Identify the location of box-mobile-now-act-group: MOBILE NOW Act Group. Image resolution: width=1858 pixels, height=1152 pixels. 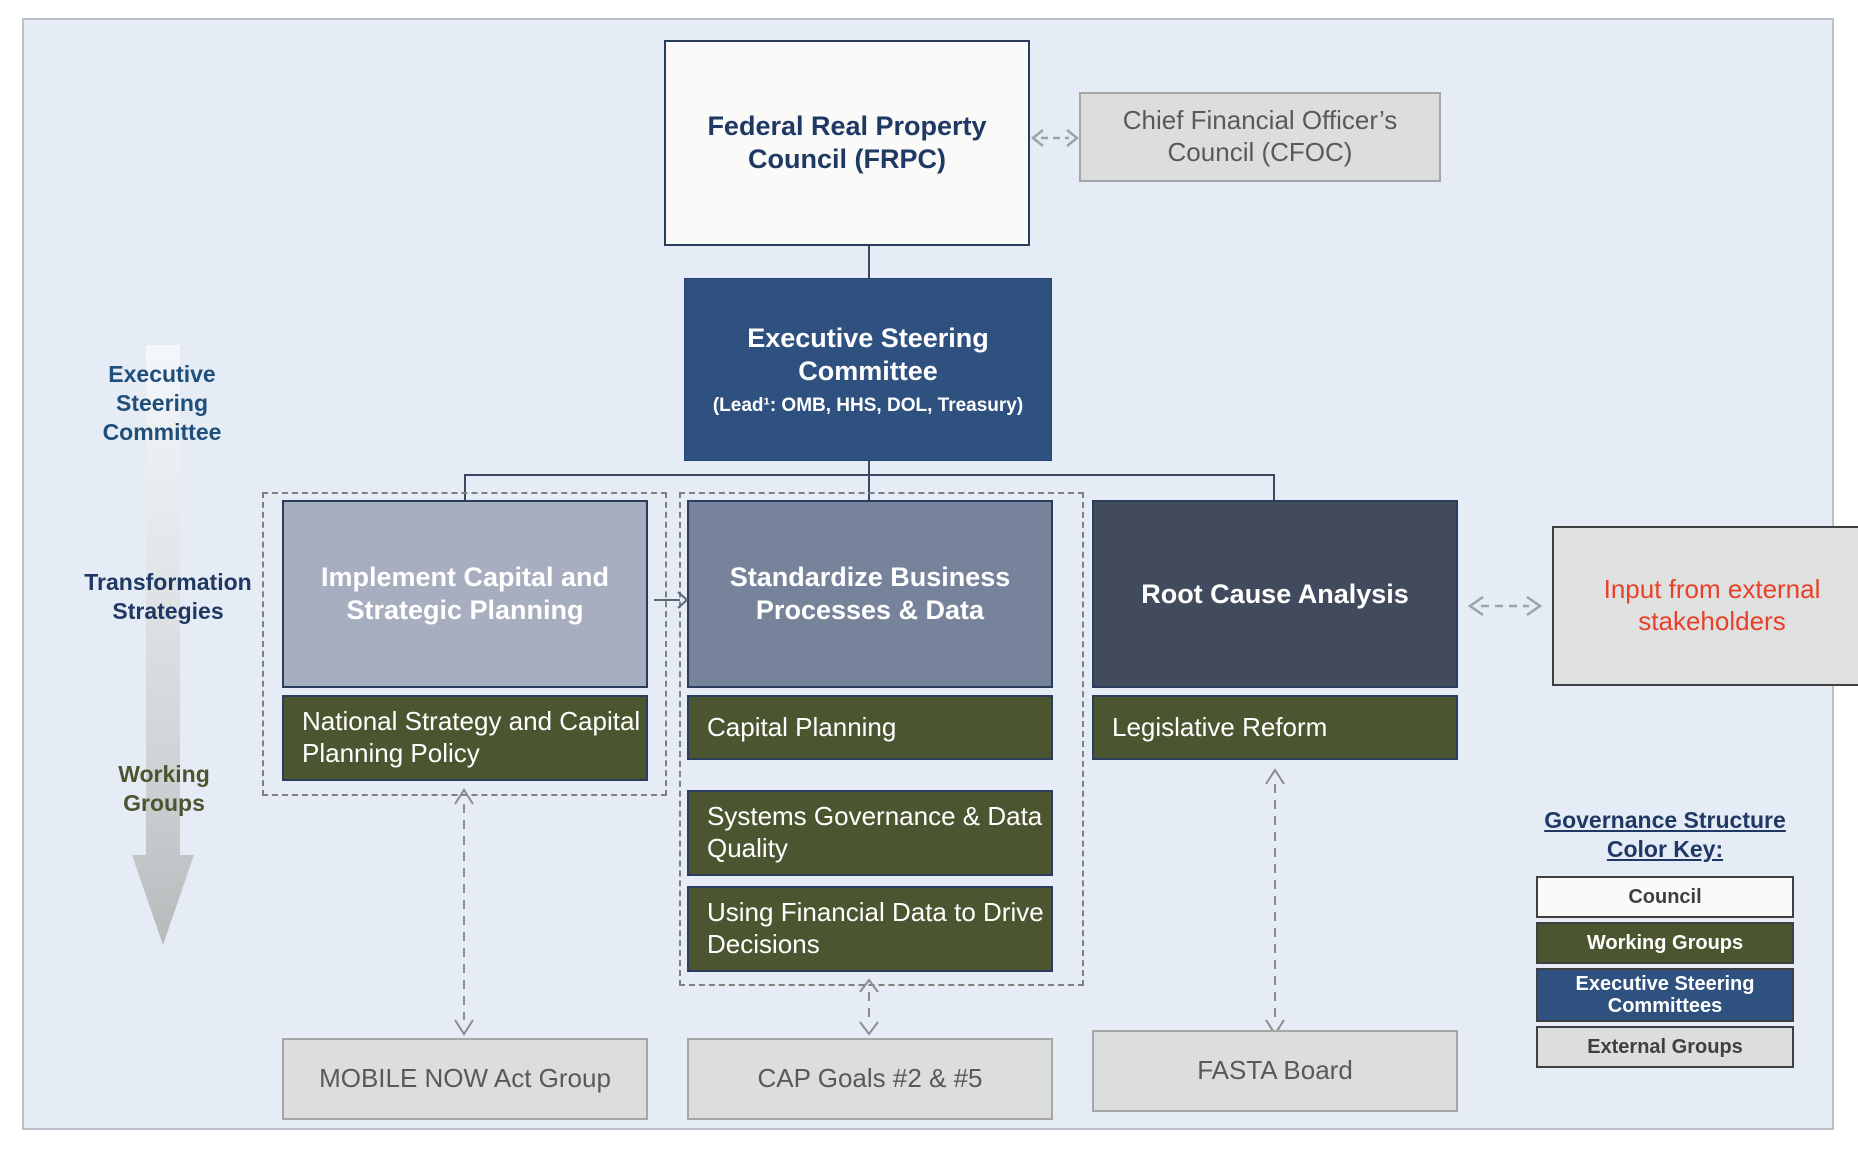
(465, 1079).